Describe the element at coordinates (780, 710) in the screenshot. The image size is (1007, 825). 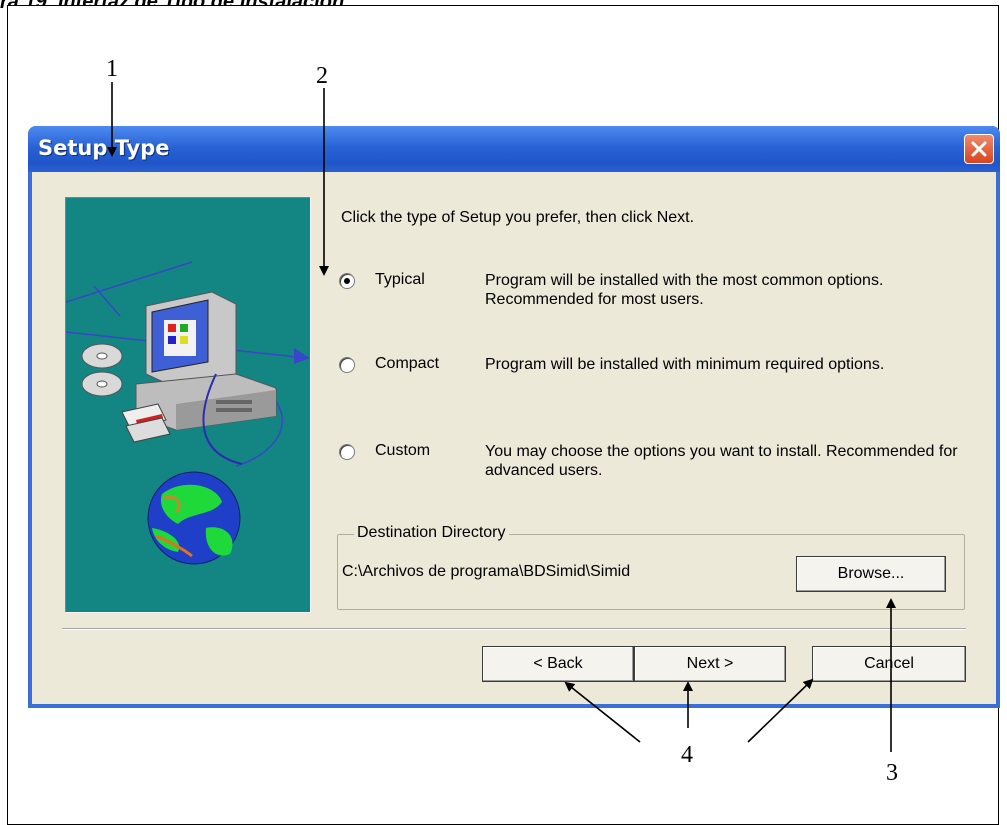
I see `arrow-4-cancel` at that location.